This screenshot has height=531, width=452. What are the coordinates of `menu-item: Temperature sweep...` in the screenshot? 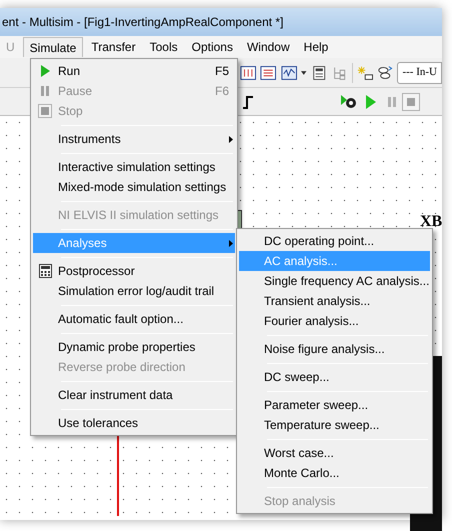 It's located at (334, 425).